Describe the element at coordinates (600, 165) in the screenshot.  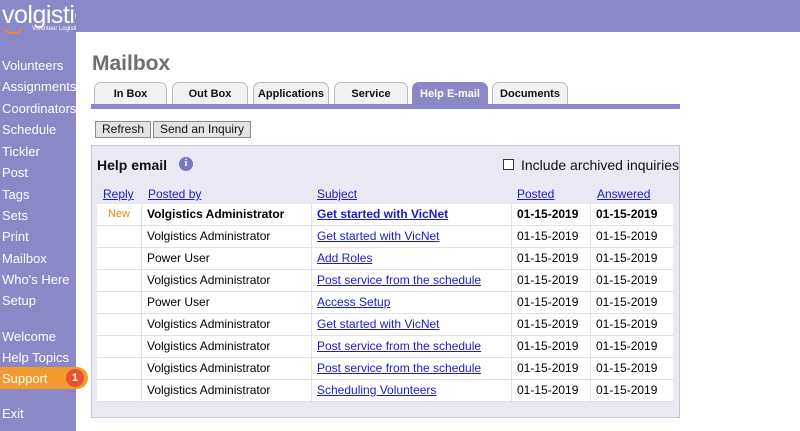
I see `include-archived-label: Include archived inquiries` at that location.